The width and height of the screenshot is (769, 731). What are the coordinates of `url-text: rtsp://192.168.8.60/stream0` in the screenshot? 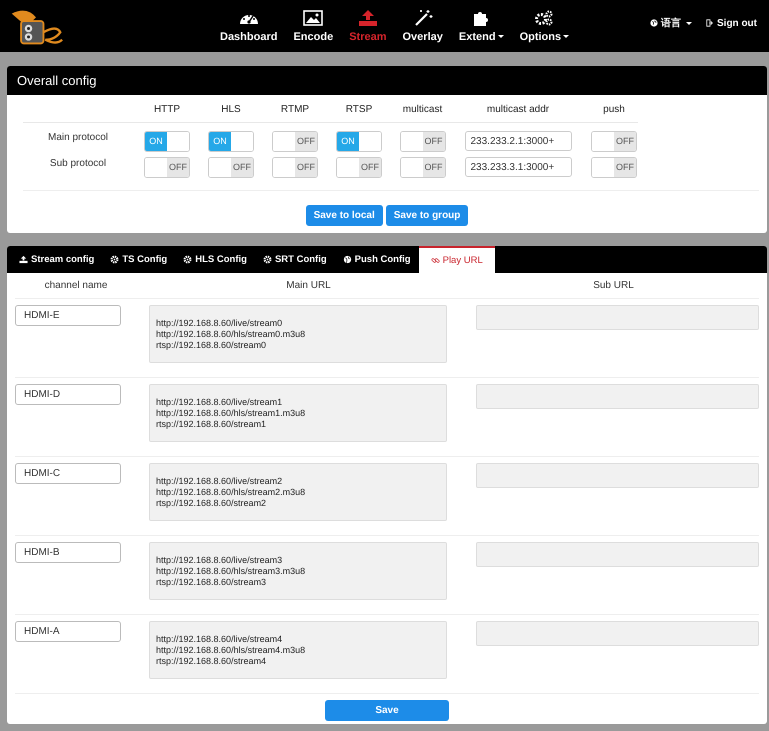 It's located at (212, 345).